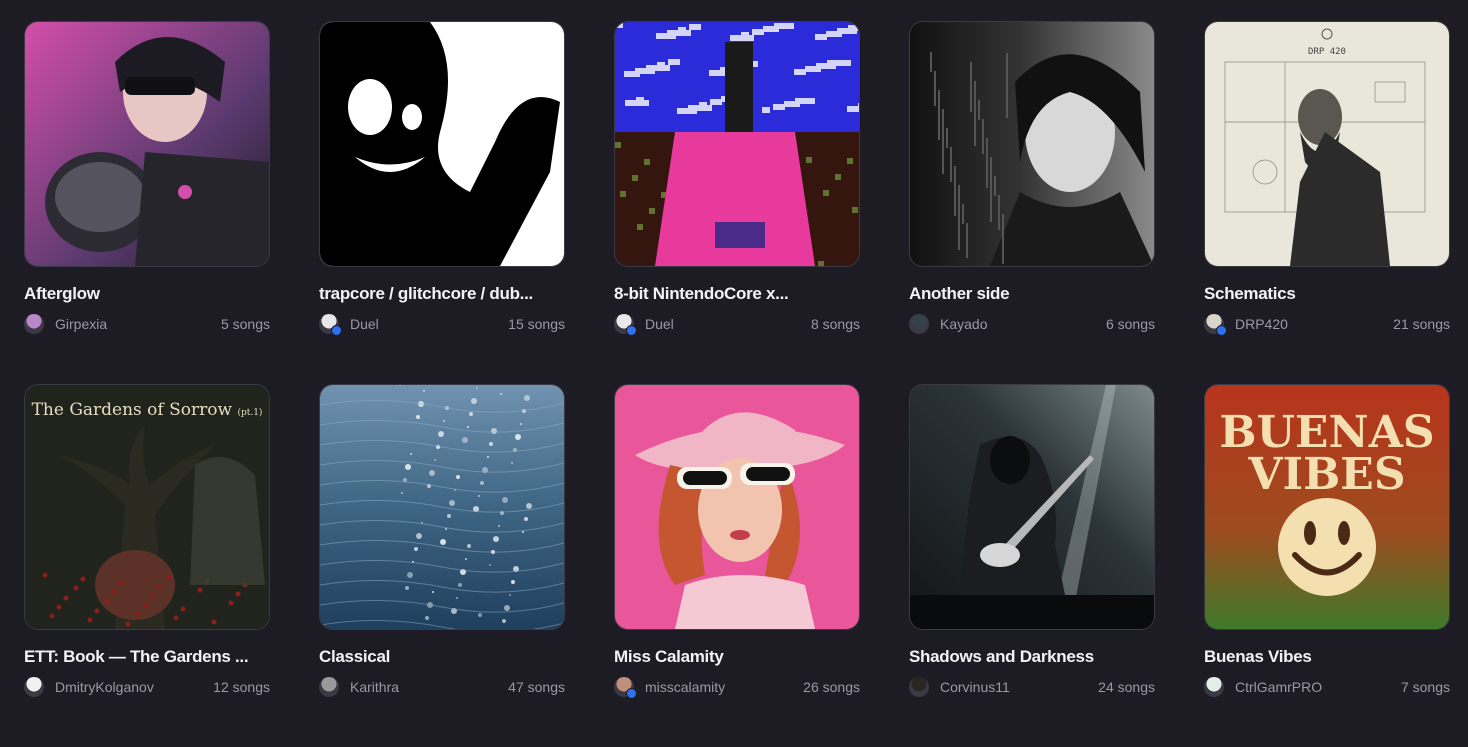  What do you see at coordinates (1318, 687) in the screenshot?
I see `creator-name: CtrlGamrPRO` at bounding box center [1318, 687].